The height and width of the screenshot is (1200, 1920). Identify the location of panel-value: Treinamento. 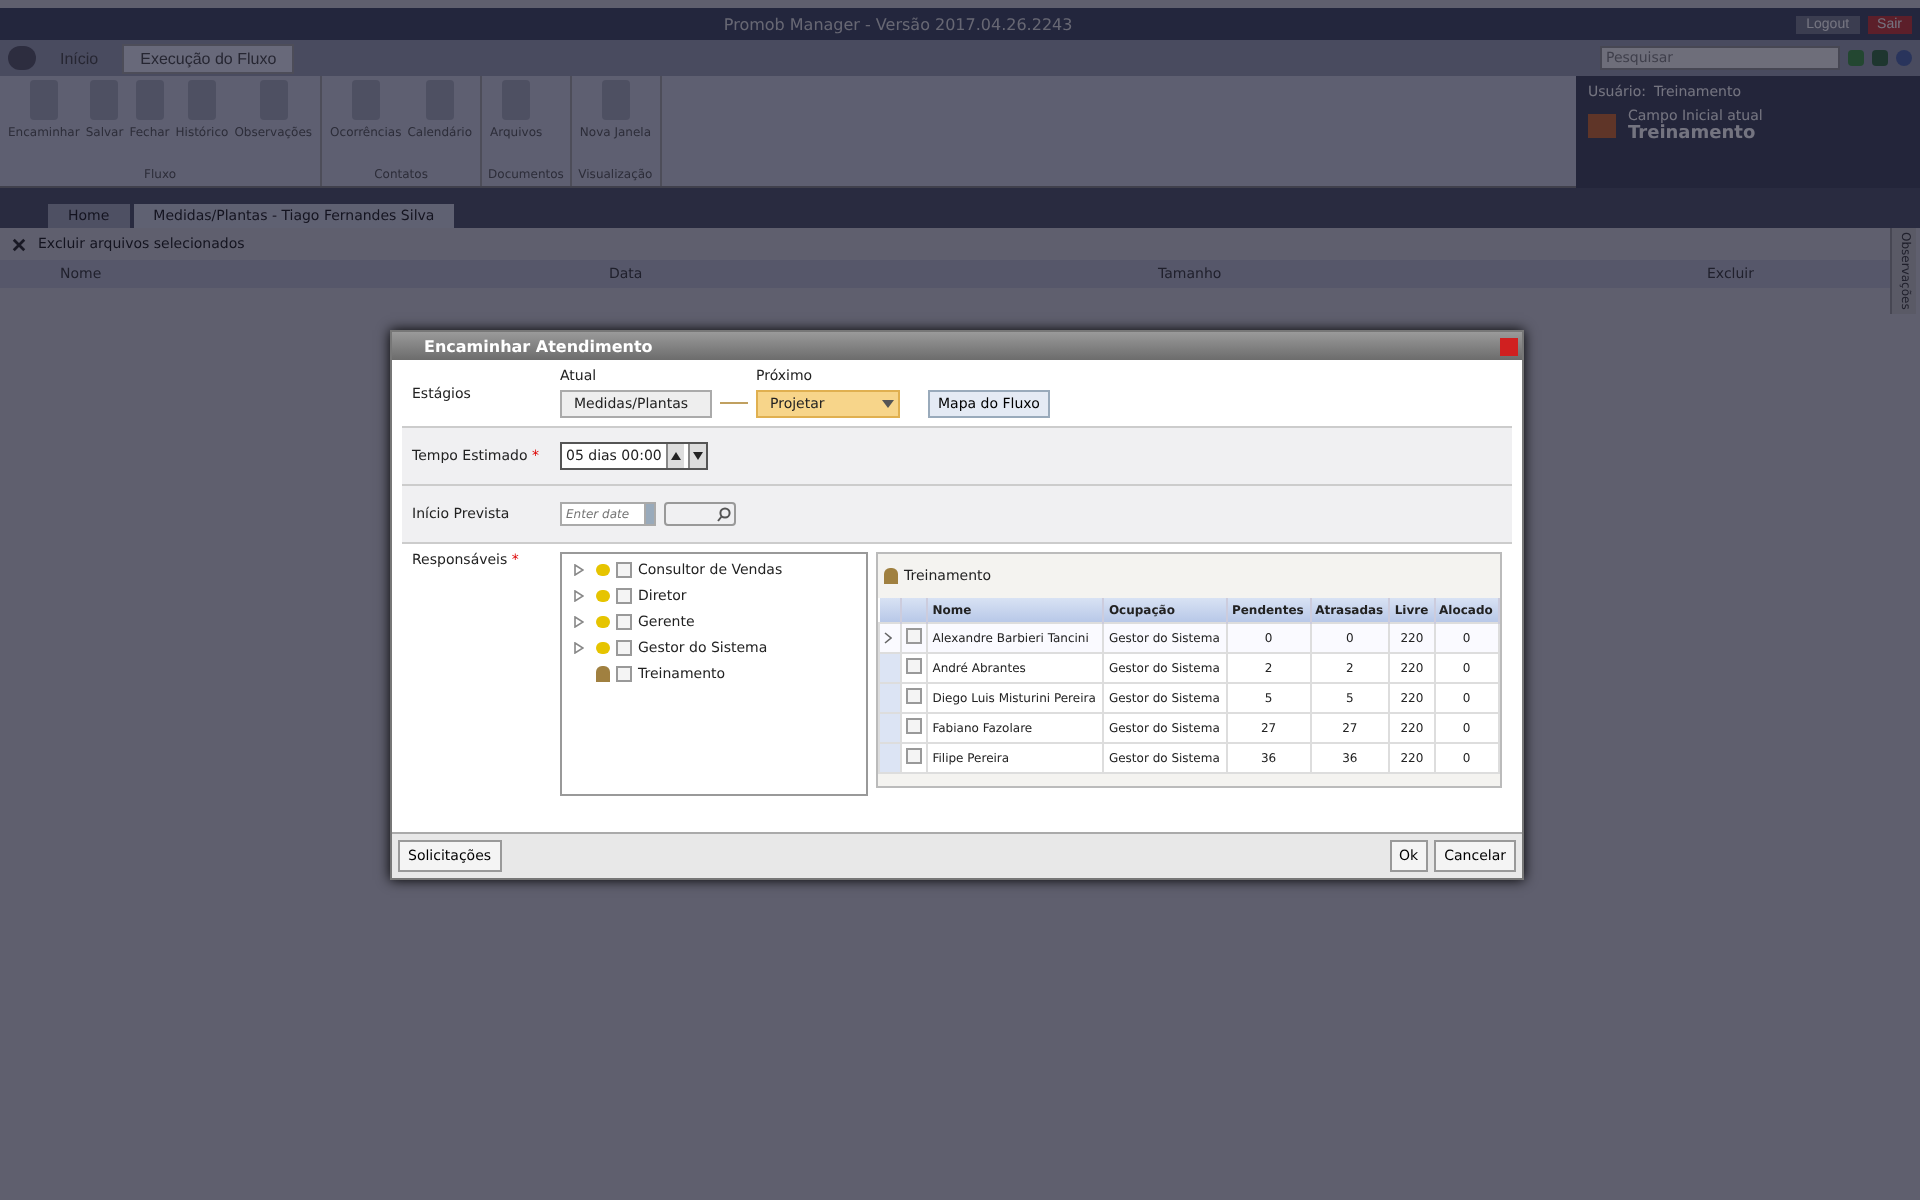
(1693, 134).